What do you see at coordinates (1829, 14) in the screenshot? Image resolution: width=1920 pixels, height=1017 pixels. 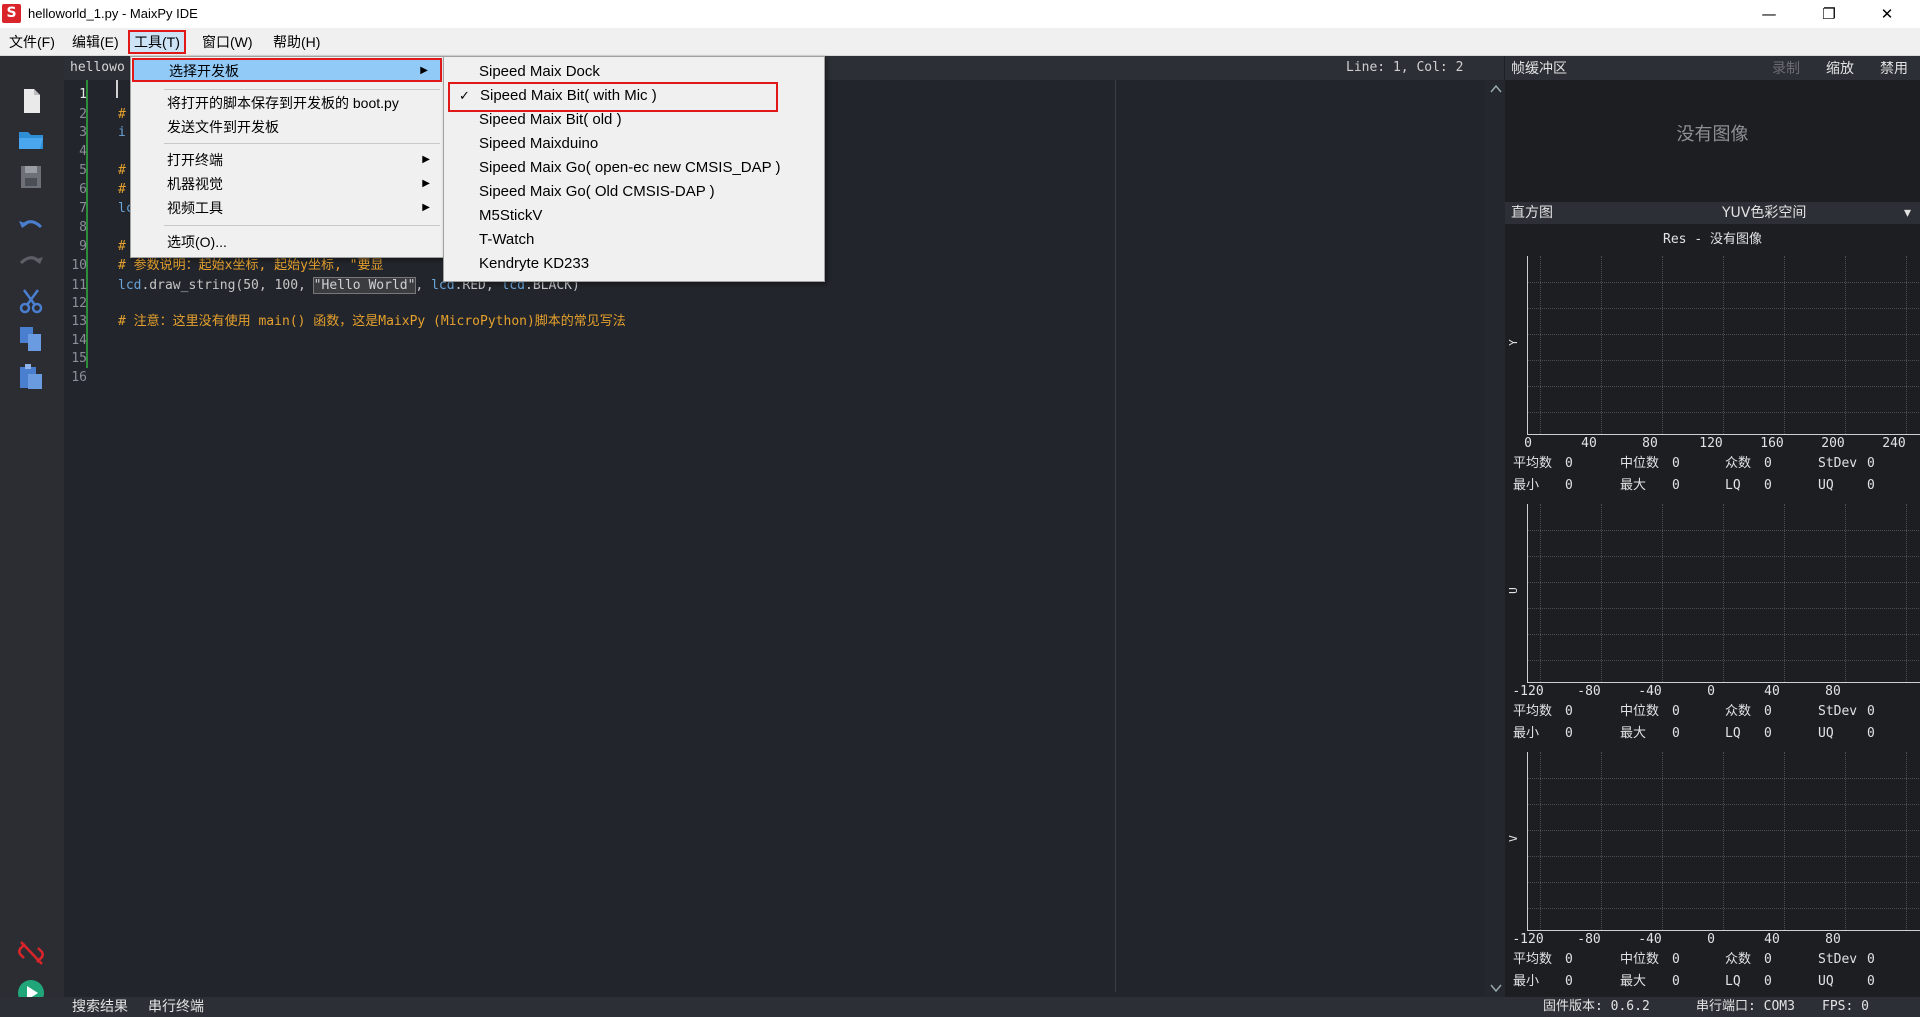 I see `restore-button: ❐` at bounding box center [1829, 14].